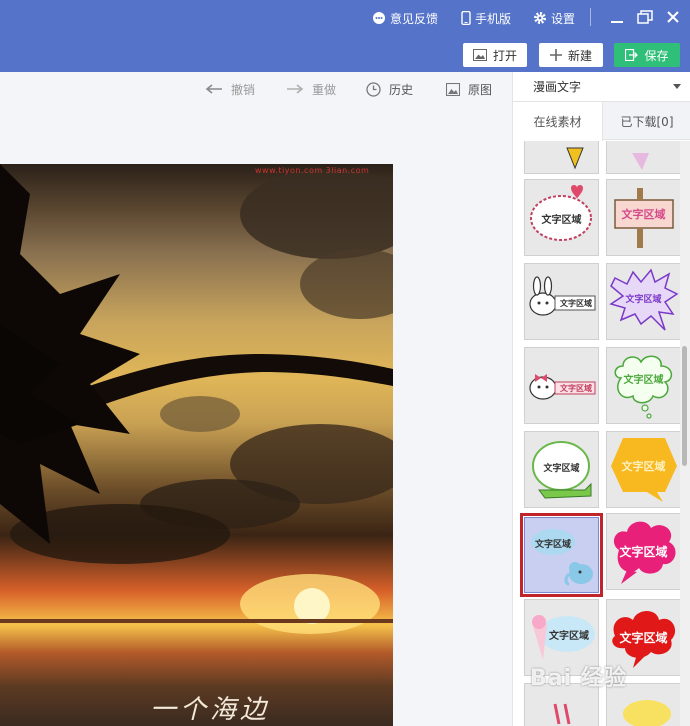  What do you see at coordinates (684, 406) in the screenshot?
I see `scrollbar-thumb` at bounding box center [684, 406].